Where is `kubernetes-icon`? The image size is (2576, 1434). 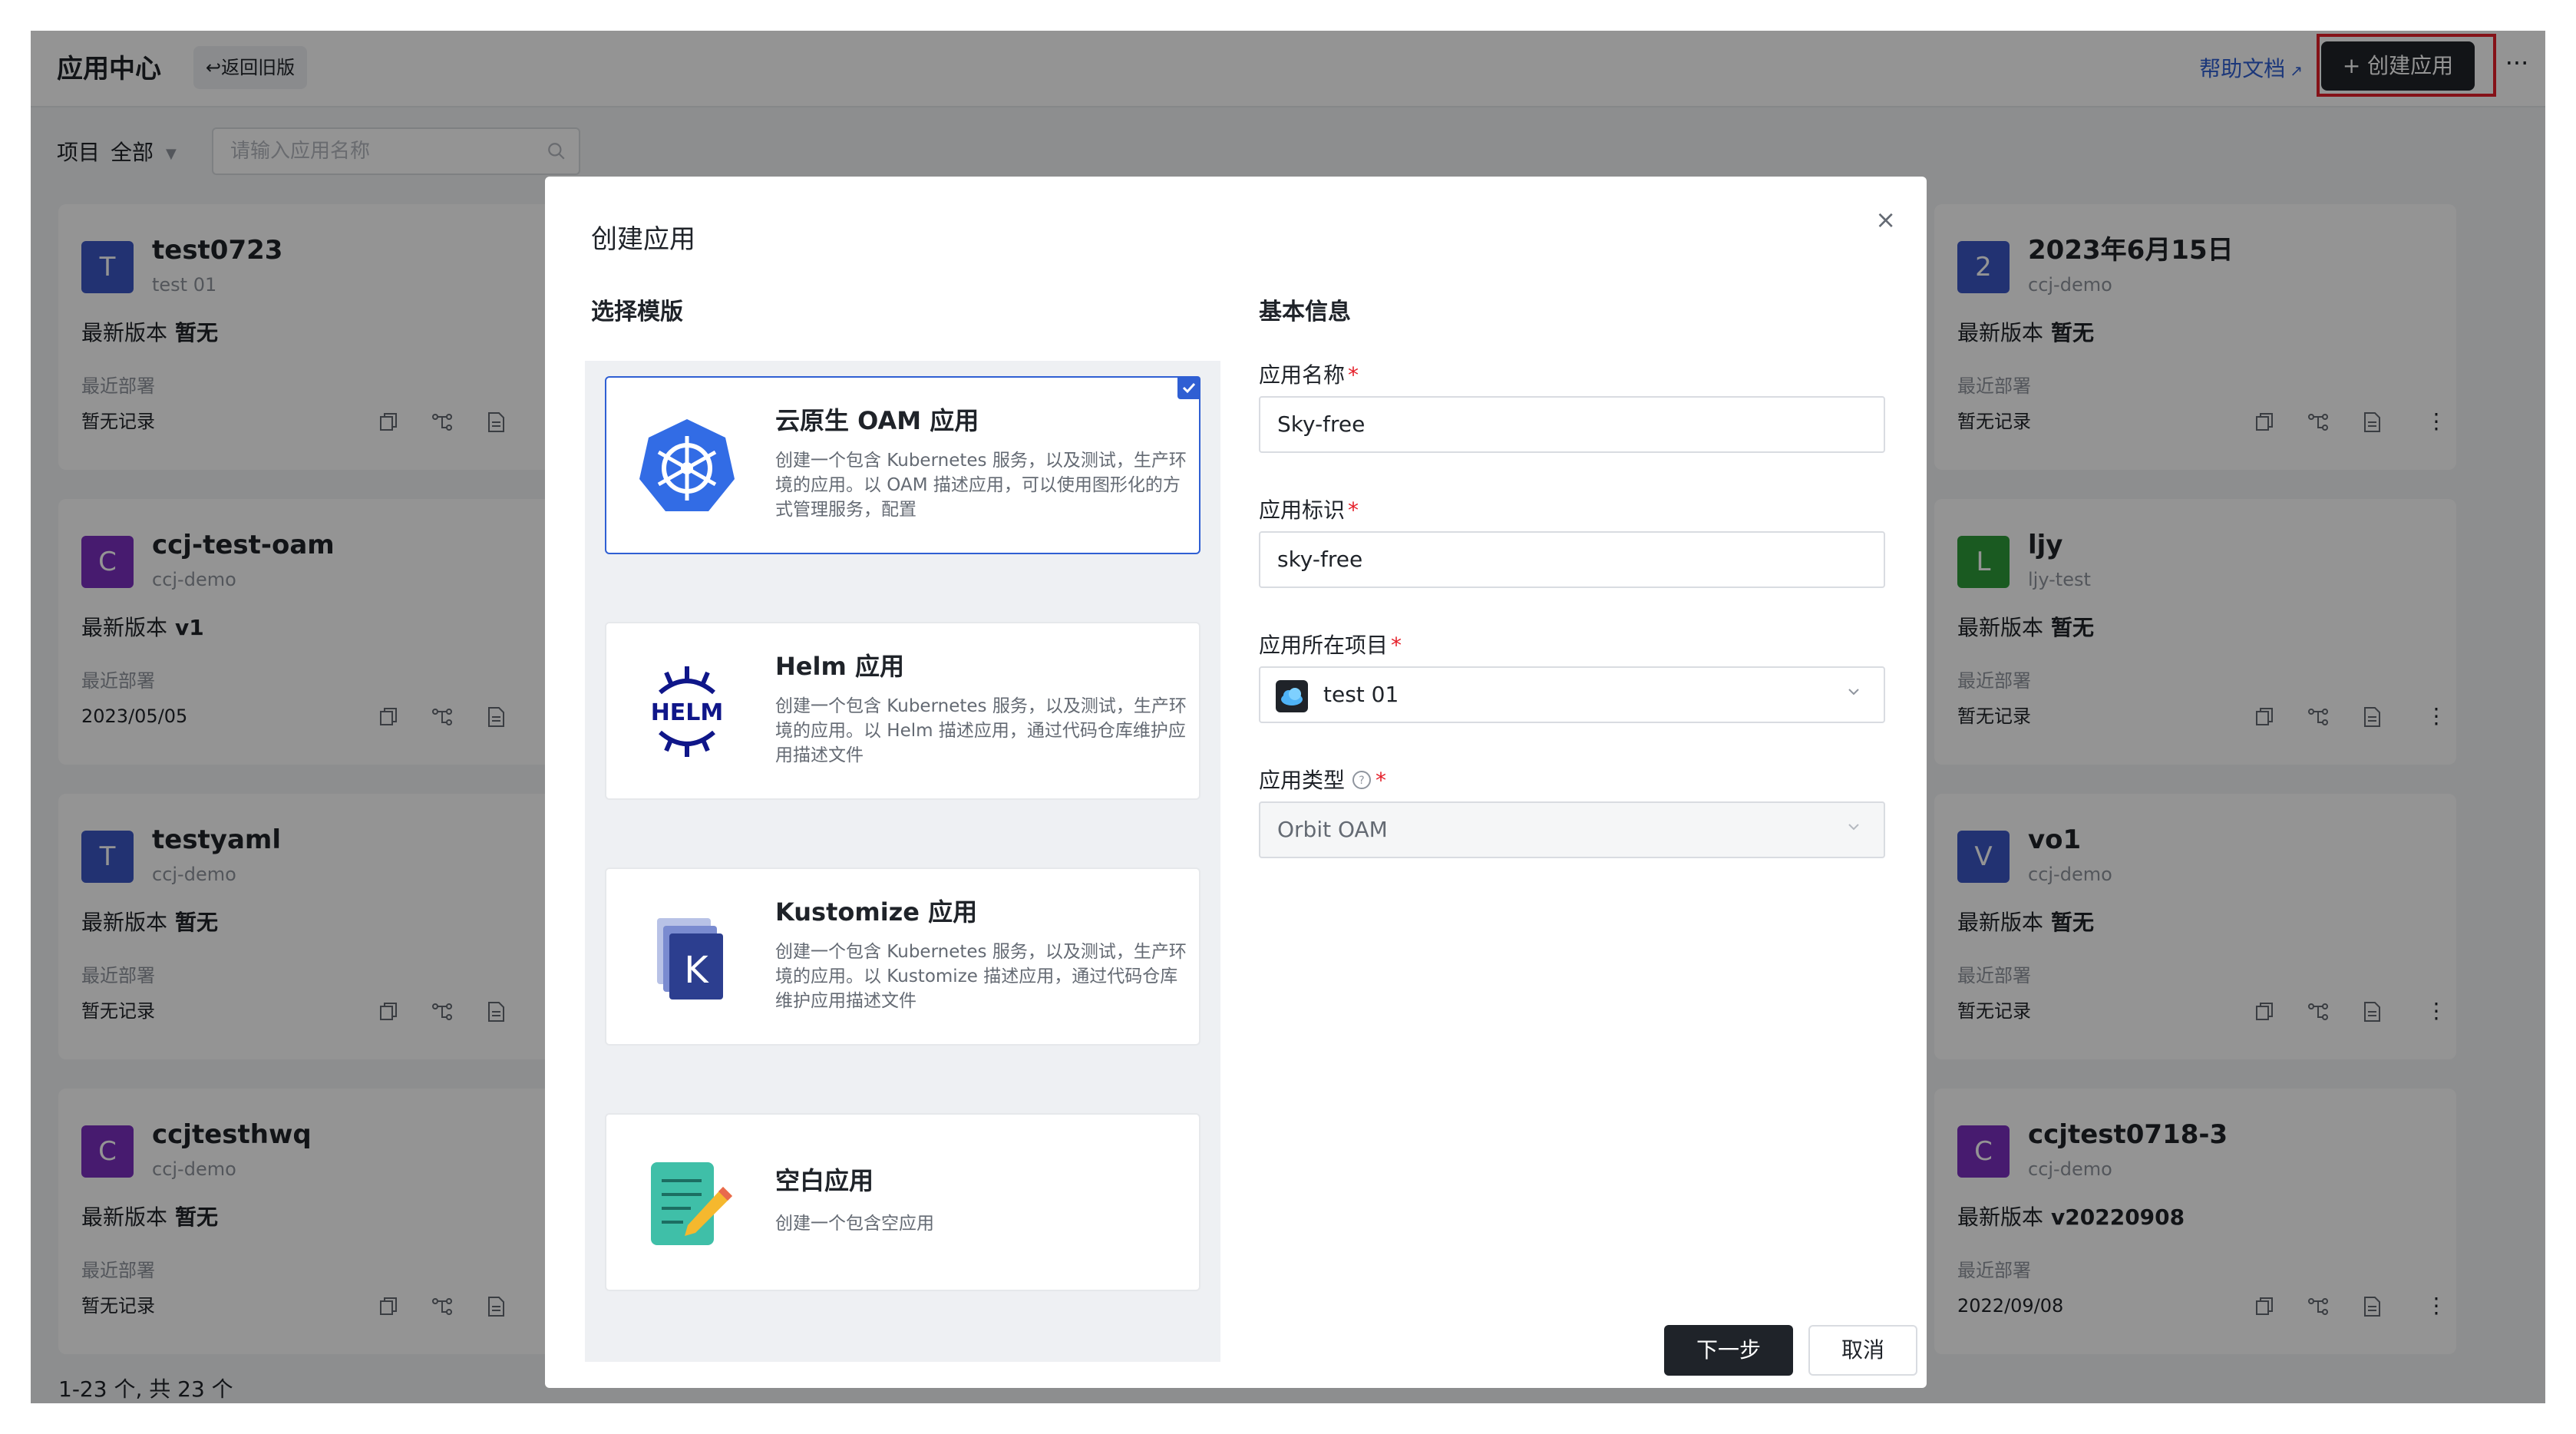 kubernetes-icon is located at coordinates (687, 465).